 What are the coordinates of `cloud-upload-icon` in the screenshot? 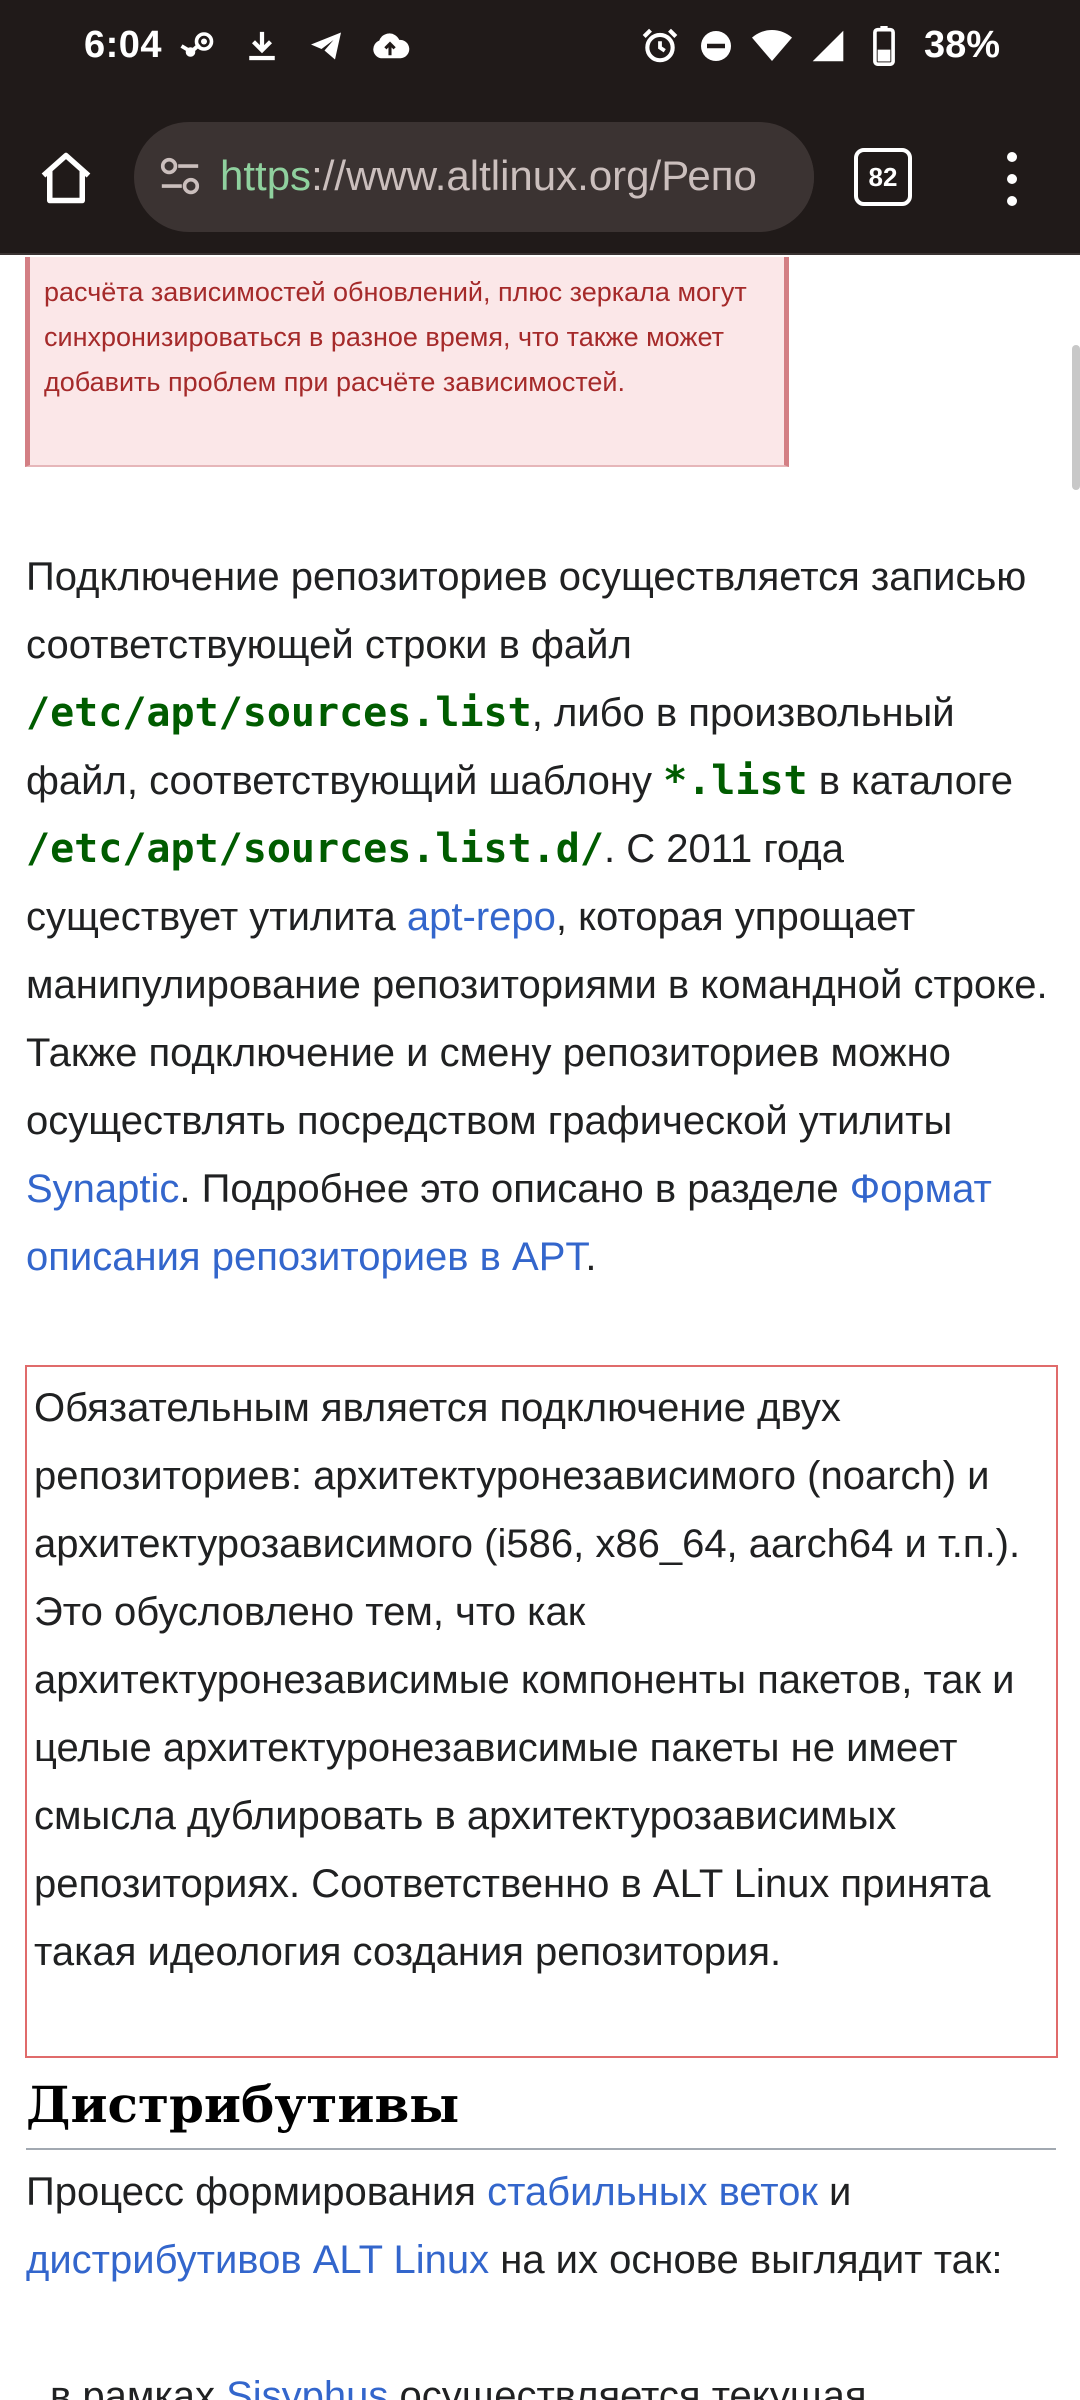 It's located at (390, 46).